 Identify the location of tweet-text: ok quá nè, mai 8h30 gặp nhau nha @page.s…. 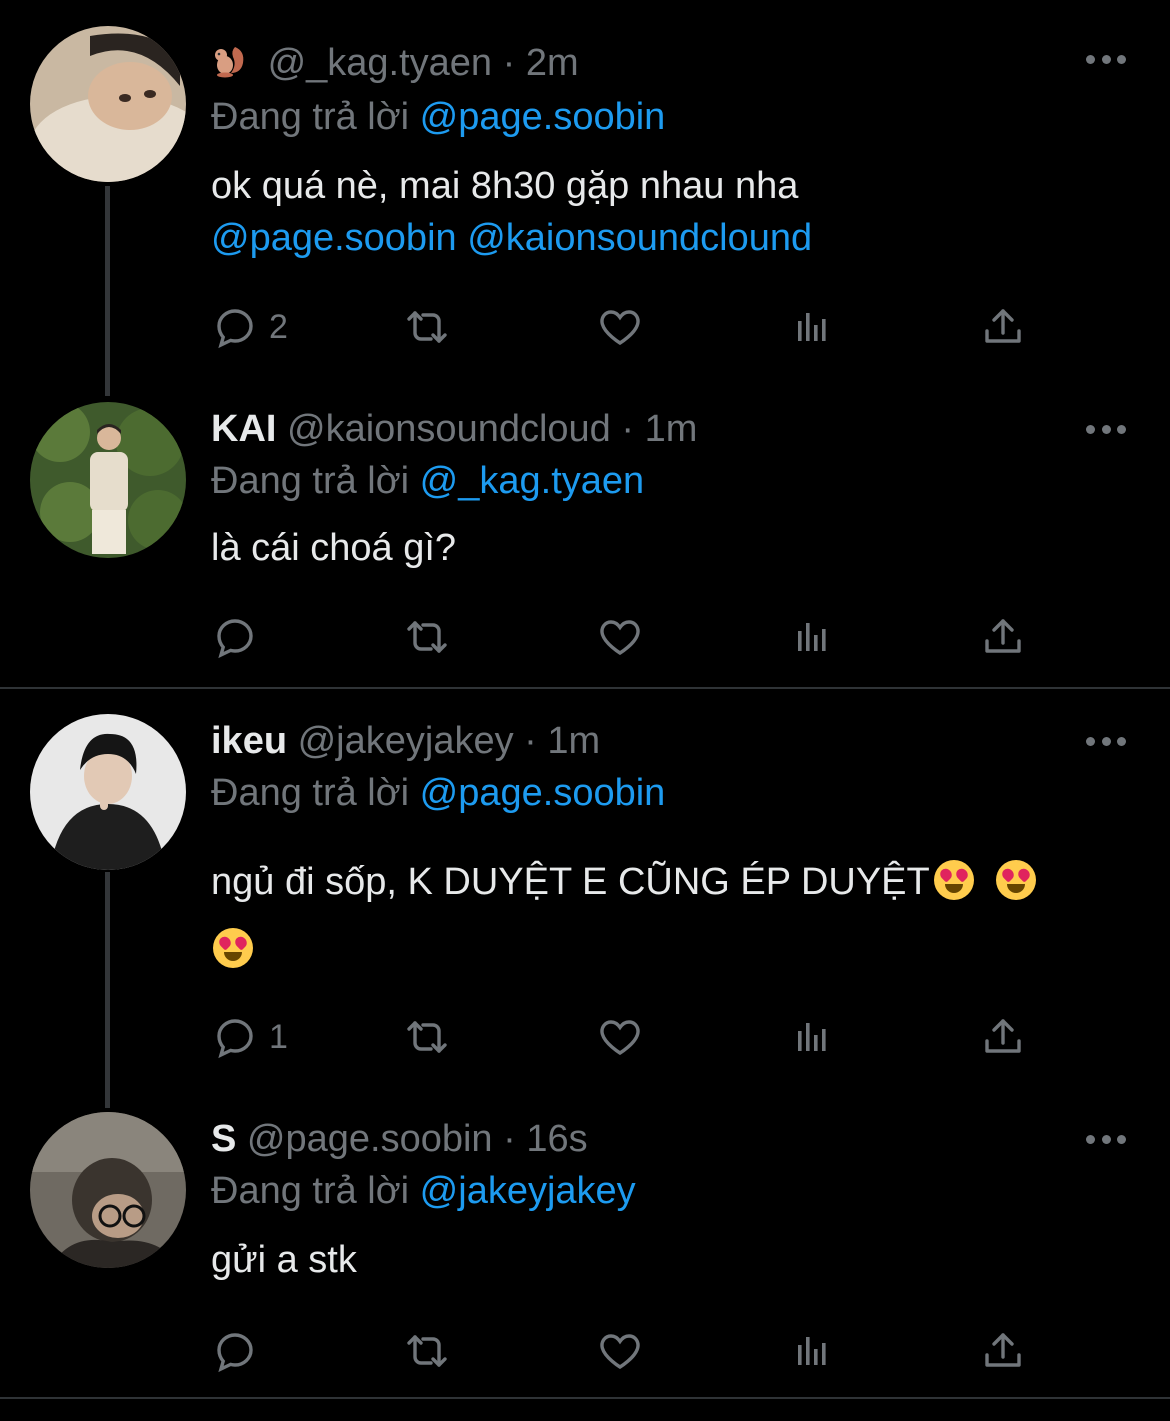
(671, 212).